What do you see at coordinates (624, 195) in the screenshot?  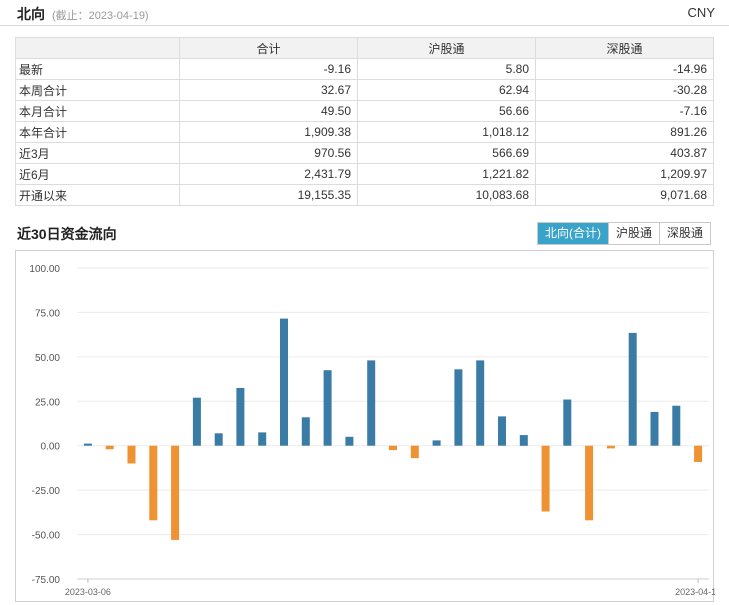 I see `row-value: 9,071.68` at bounding box center [624, 195].